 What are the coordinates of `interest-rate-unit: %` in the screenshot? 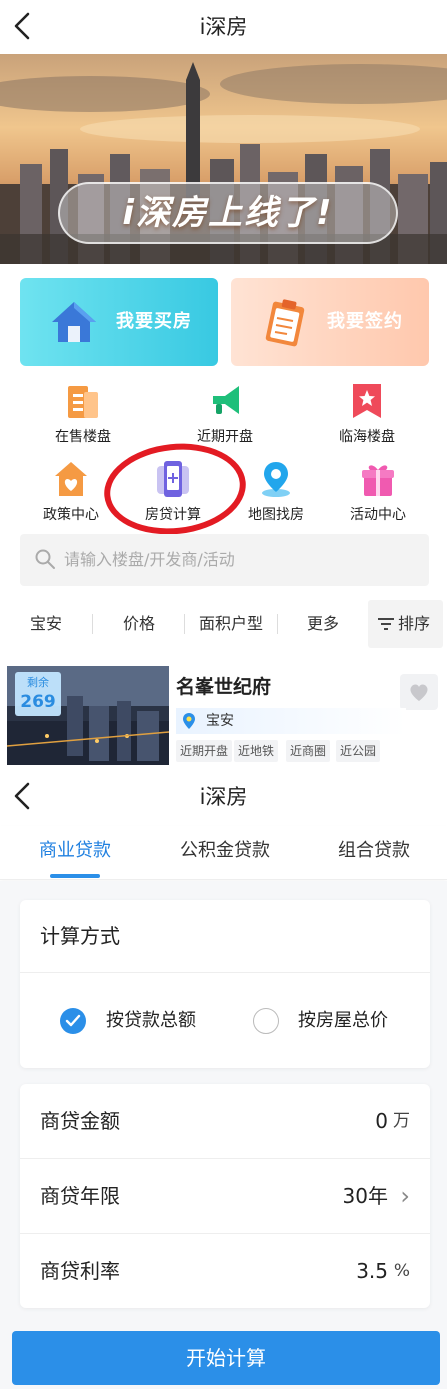 It's located at (401, 1271).